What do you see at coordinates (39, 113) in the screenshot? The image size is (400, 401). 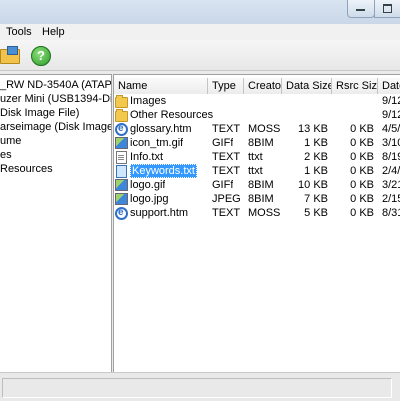 I see `tree-item: Disk Image File)` at bounding box center [39, 113].